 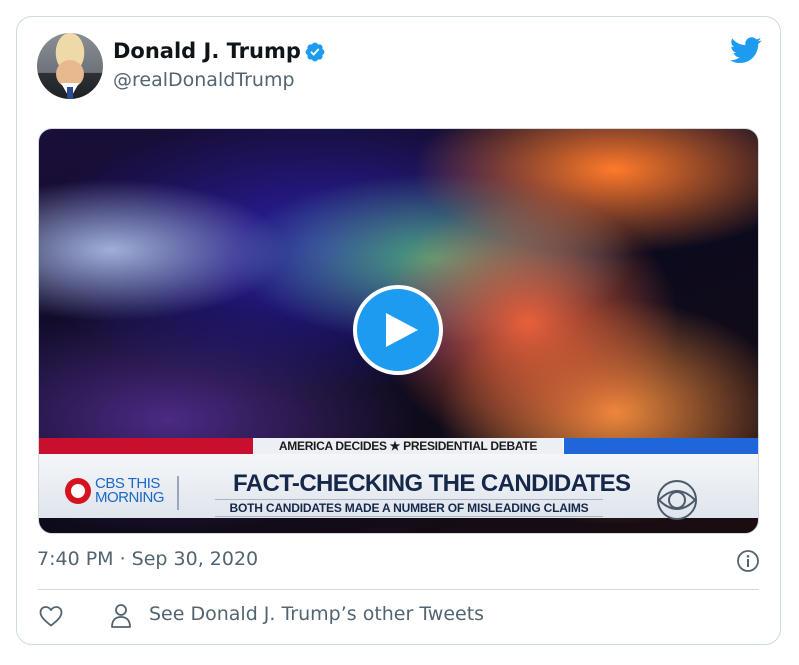 I want to click on chyron-divider, so click(x=178, y=493).